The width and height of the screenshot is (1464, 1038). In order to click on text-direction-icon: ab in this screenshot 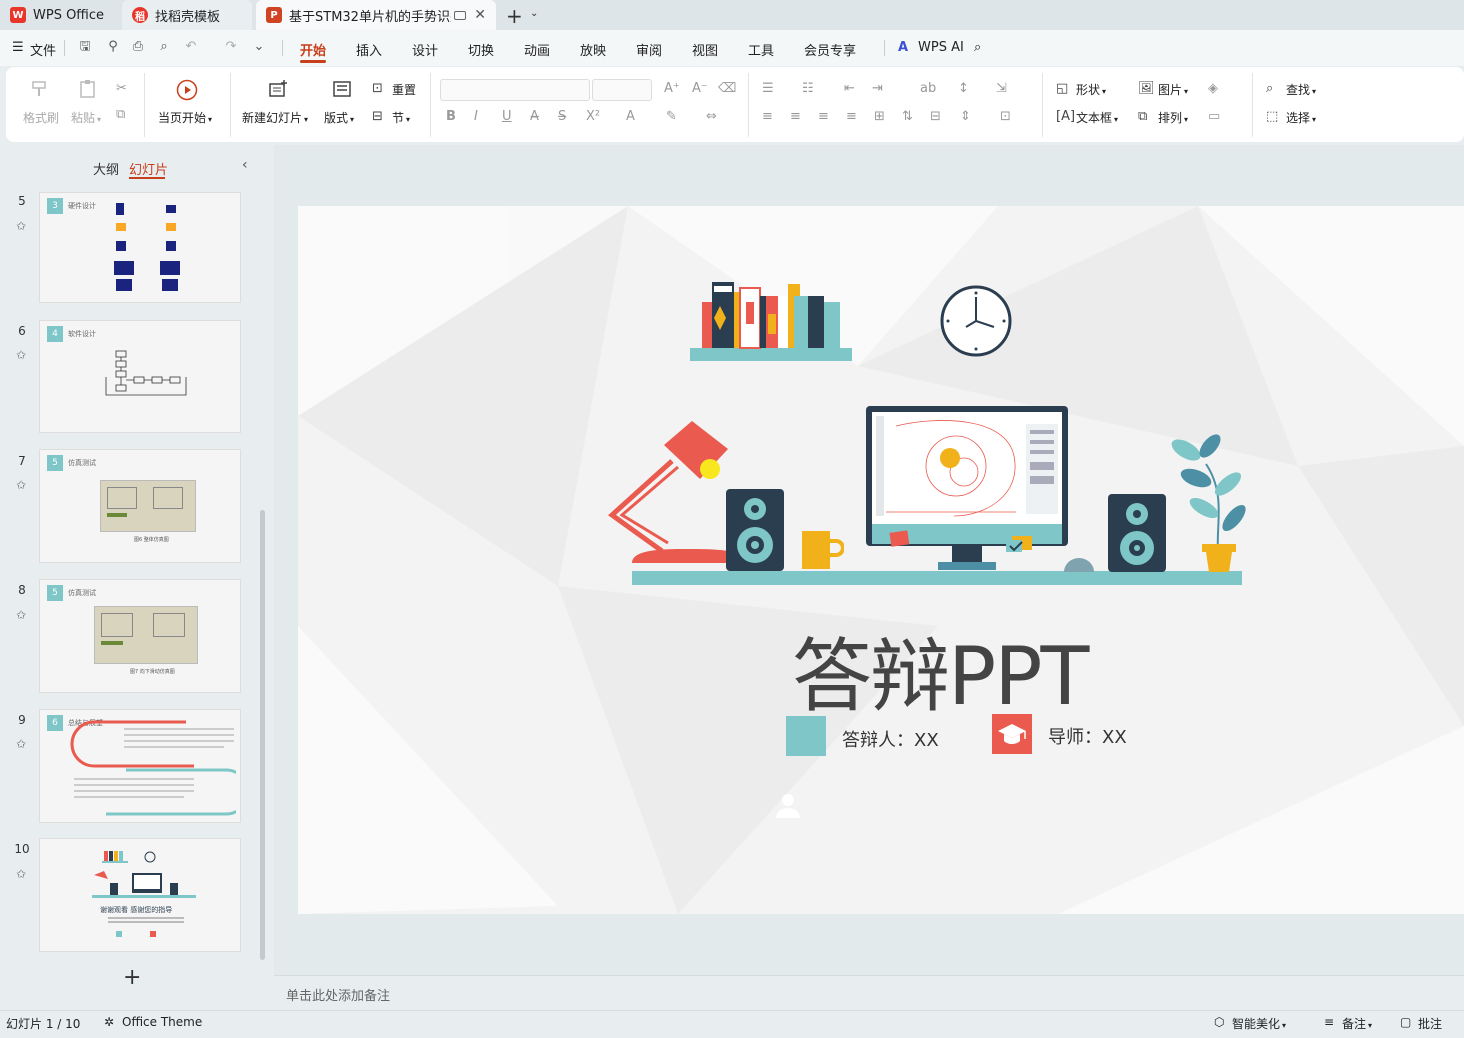, I will do `click(928, 88)`.